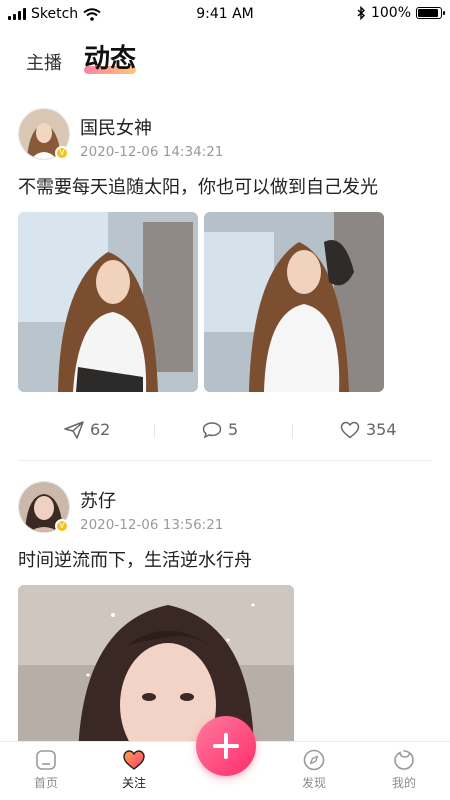 The width and height of the screenshot is (450, 800). Describe the element at coordinates (313, 783) in the screenshot. I see `nav-discover-label: 发现` at that location.